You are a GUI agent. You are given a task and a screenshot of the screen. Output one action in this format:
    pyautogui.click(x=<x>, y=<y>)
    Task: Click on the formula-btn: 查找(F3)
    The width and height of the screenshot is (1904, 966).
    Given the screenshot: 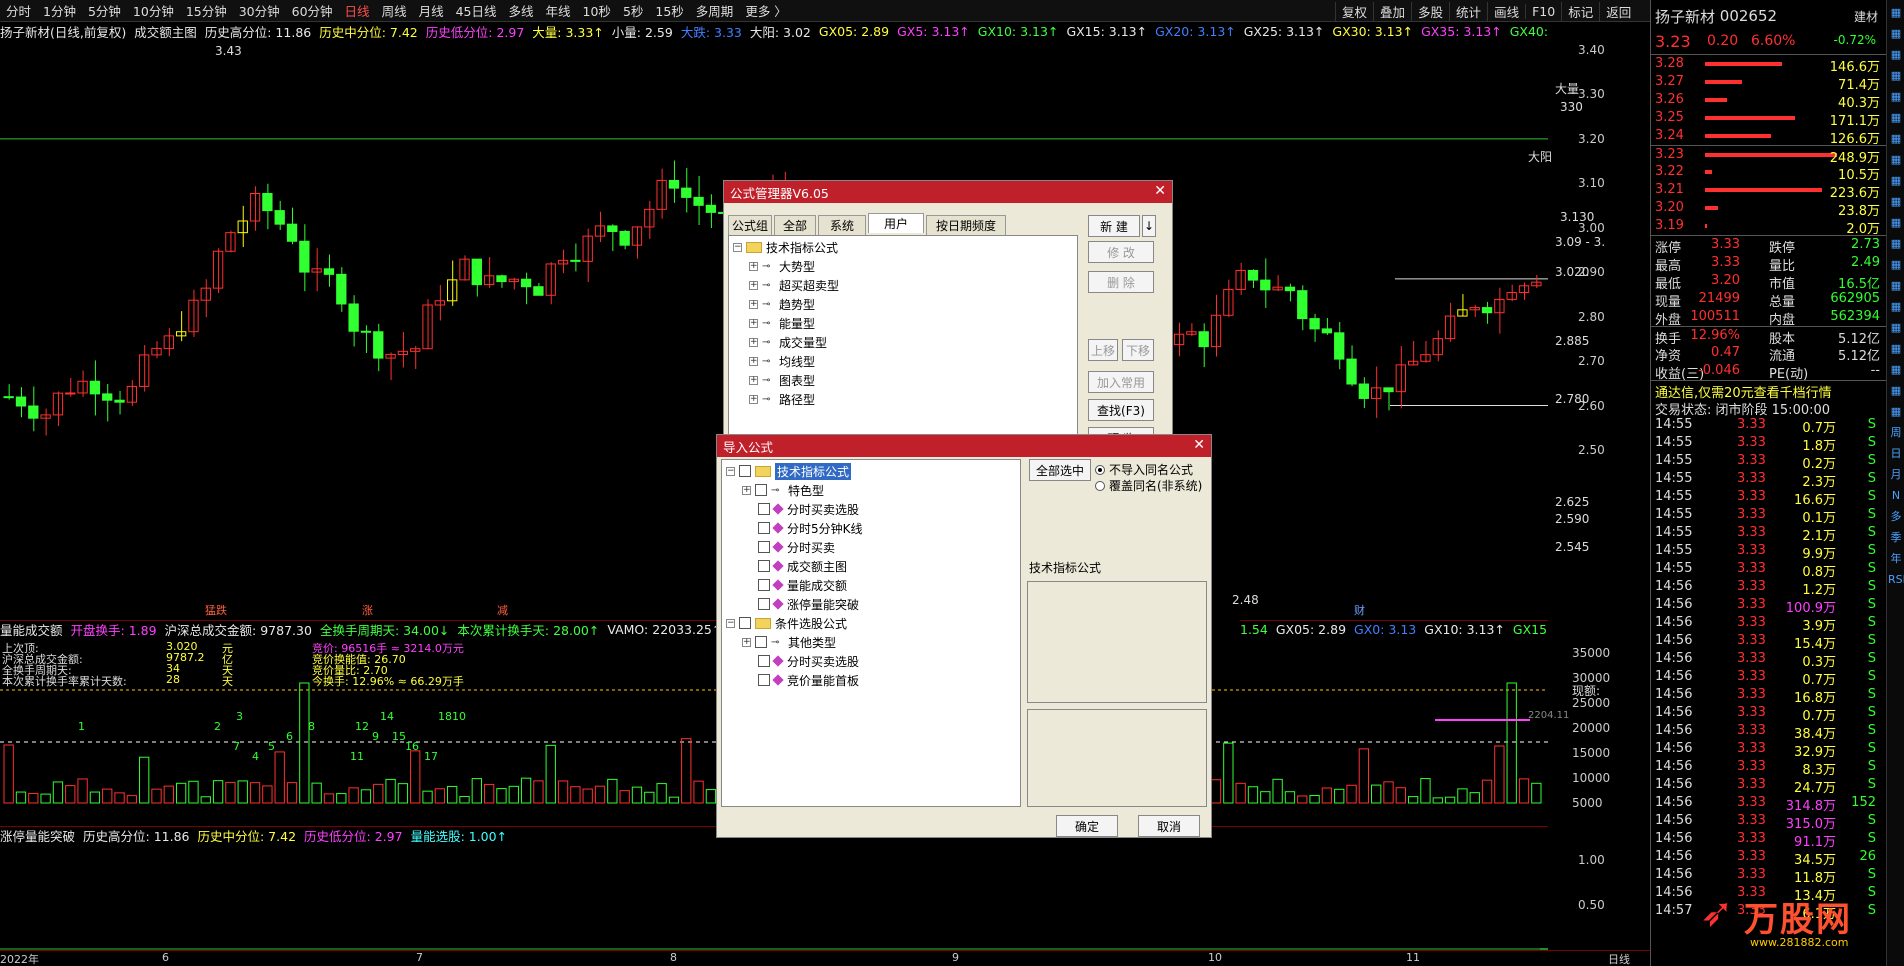 What is the action you would take?
    pyautogui.click(x=1121, y=410)
    